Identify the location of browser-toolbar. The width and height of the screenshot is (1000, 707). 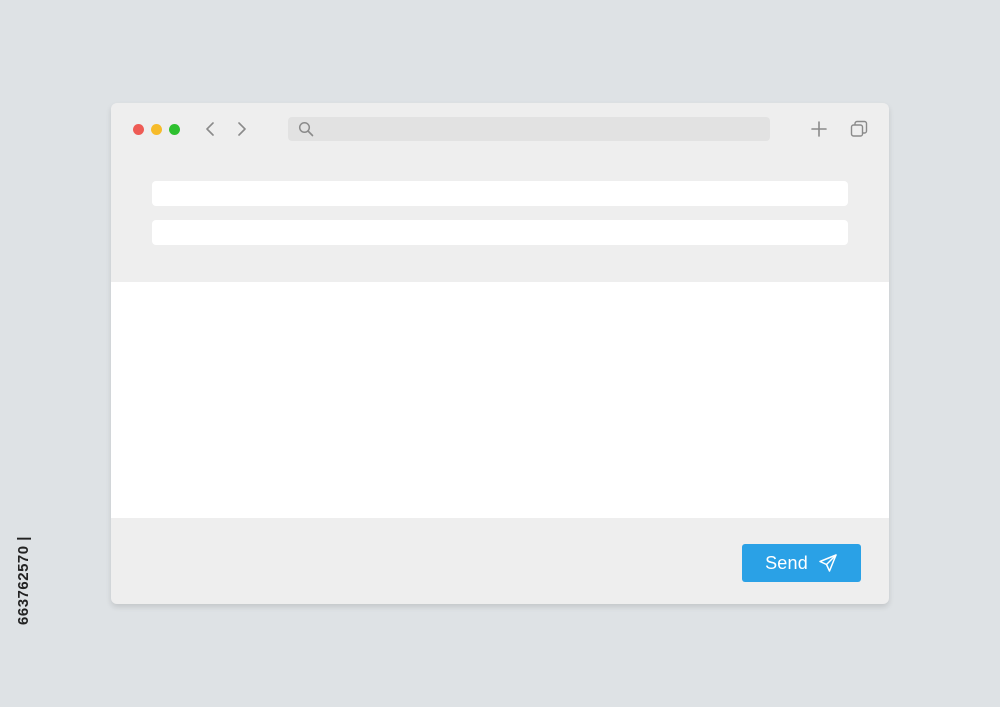
(500, 129).